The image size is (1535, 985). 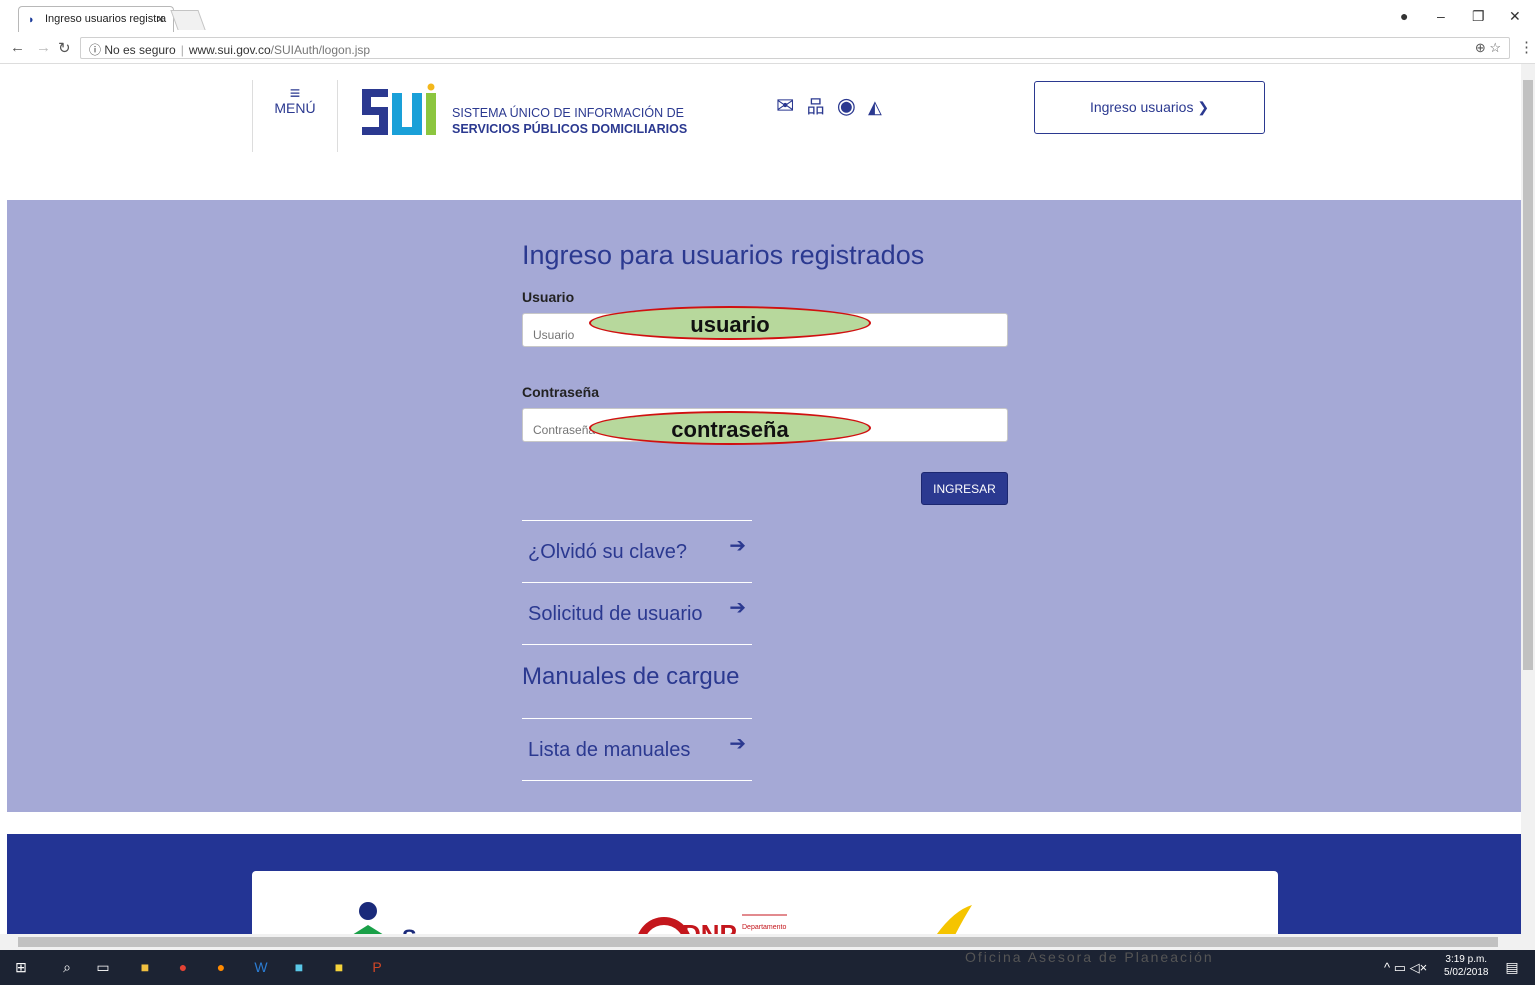 What do you see at coordinates (377, 967) in the screenshot?
I see `powerpoint-icon: P` at bounding box center [377, 967].